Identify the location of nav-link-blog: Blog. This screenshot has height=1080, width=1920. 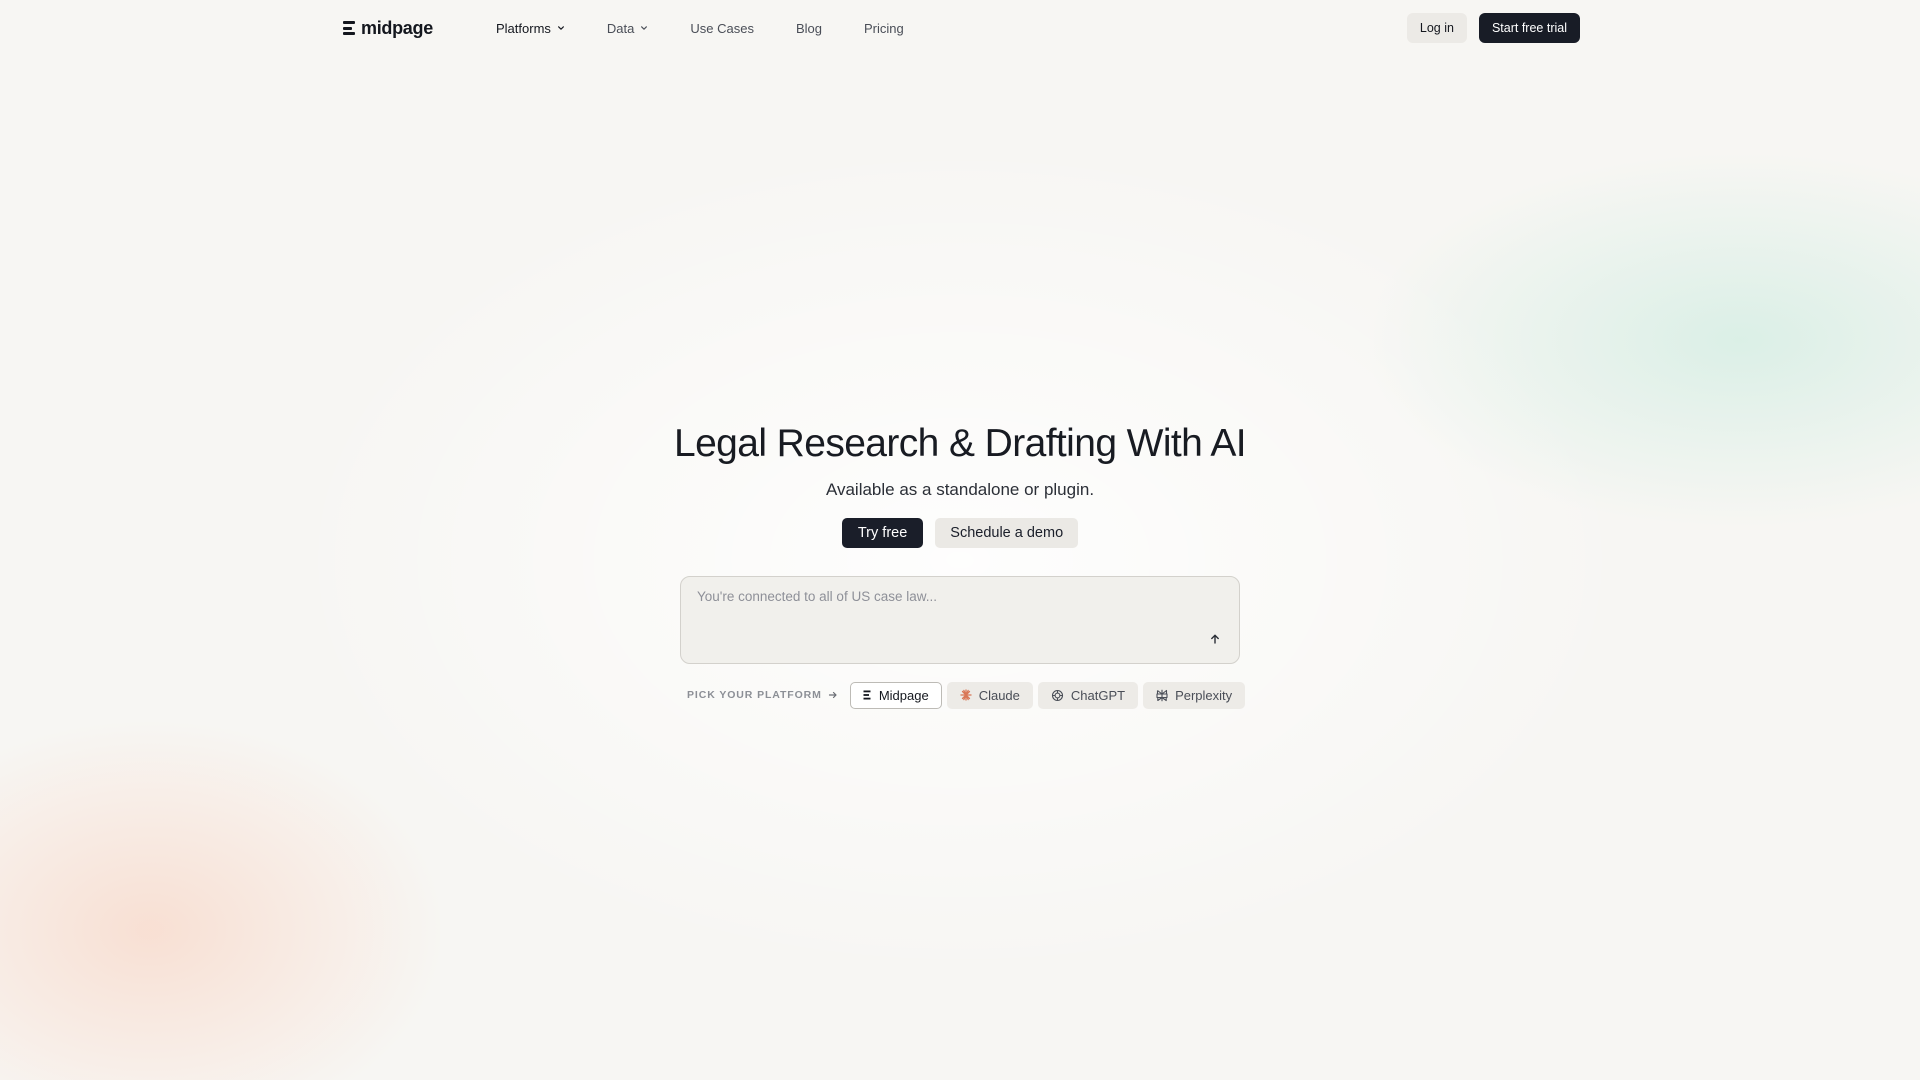
(809, 28).